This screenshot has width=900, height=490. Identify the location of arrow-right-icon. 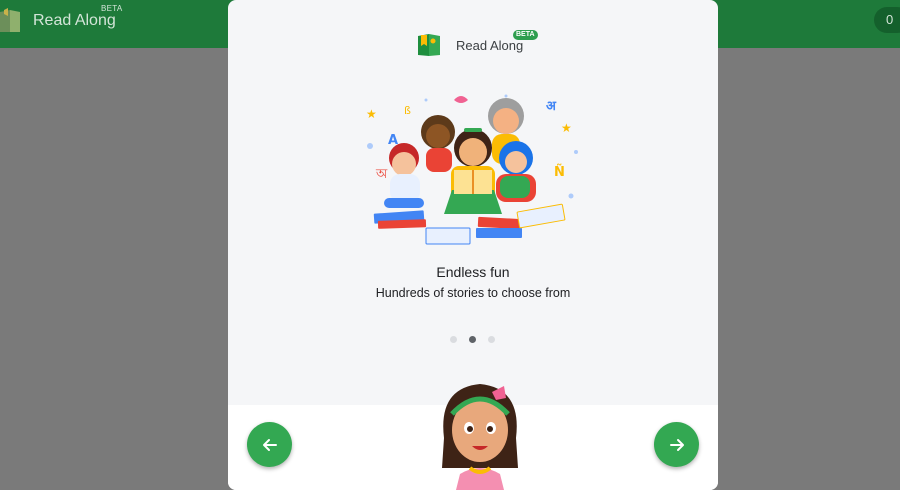
(676, 444).